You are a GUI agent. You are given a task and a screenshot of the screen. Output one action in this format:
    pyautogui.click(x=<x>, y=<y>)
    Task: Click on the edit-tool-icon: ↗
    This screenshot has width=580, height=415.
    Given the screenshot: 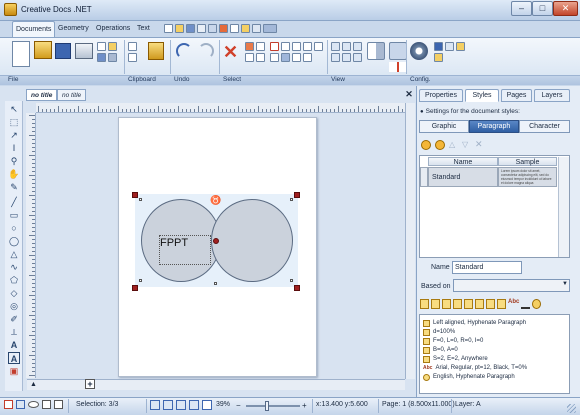 What is the action you would take?
    pyautogui.click(x=14, y=135)
    